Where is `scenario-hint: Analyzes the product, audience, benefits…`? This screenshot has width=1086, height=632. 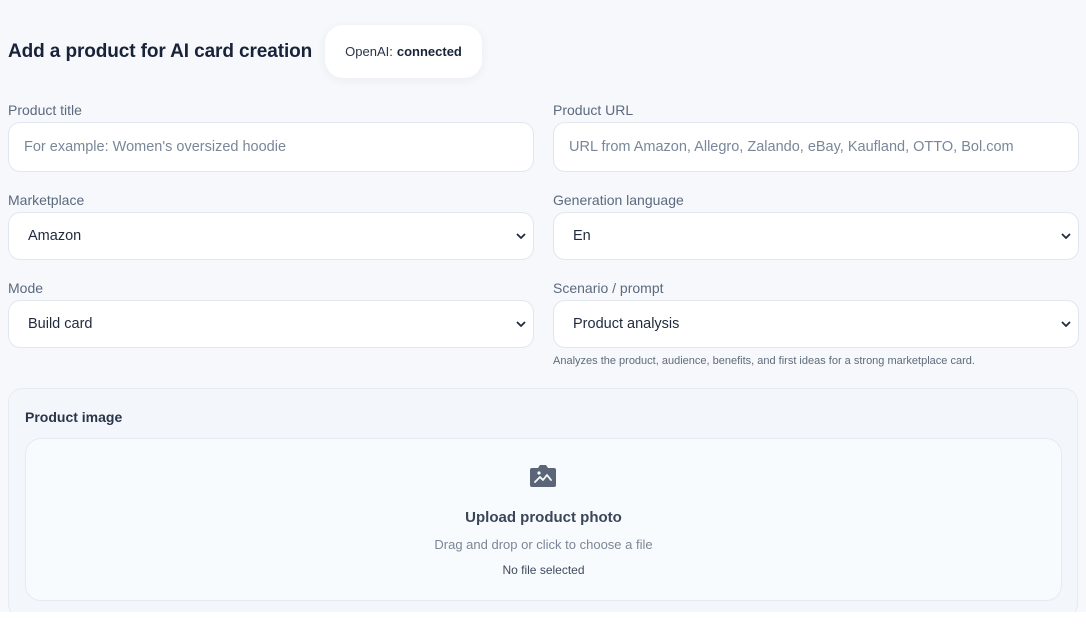
scenario-hint: Analyzes the product, audience, benefits… is located at coordinates (764, 361).